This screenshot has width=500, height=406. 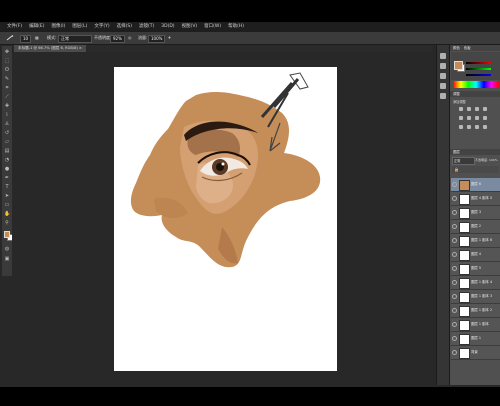 I want to click on menu-3d: 3D(D), so click(x=167, y=27).